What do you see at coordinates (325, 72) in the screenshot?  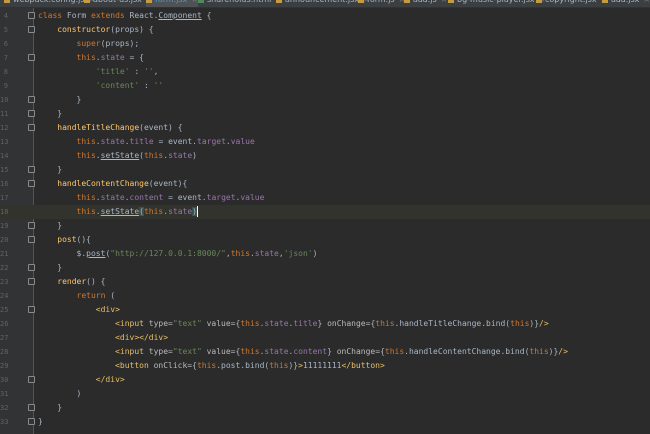 I see `code-line: 8 'title' : '',` at bounding box center [325, 72].